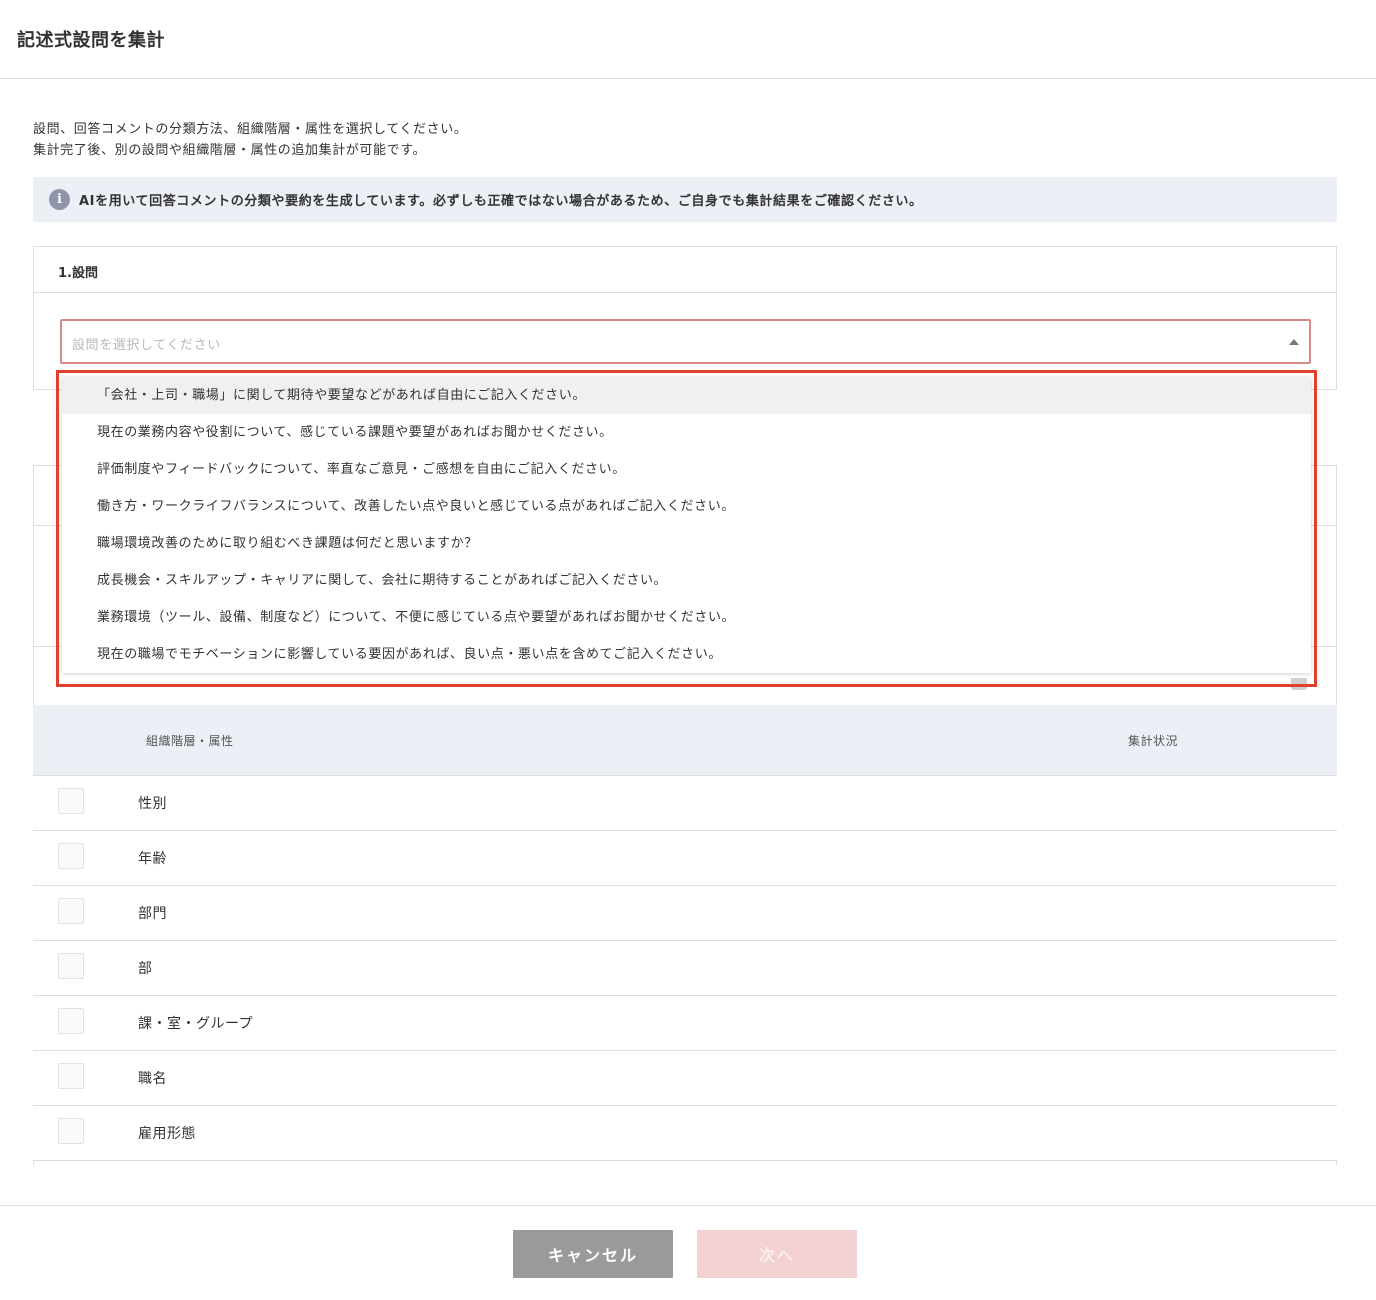 The height and width of the screenshot is (1300, 1376). What do you see at coordinates (91, 40) in the screenshot?
I see `page-title: 記述式設問を集計` at bounding box center [91, 40].